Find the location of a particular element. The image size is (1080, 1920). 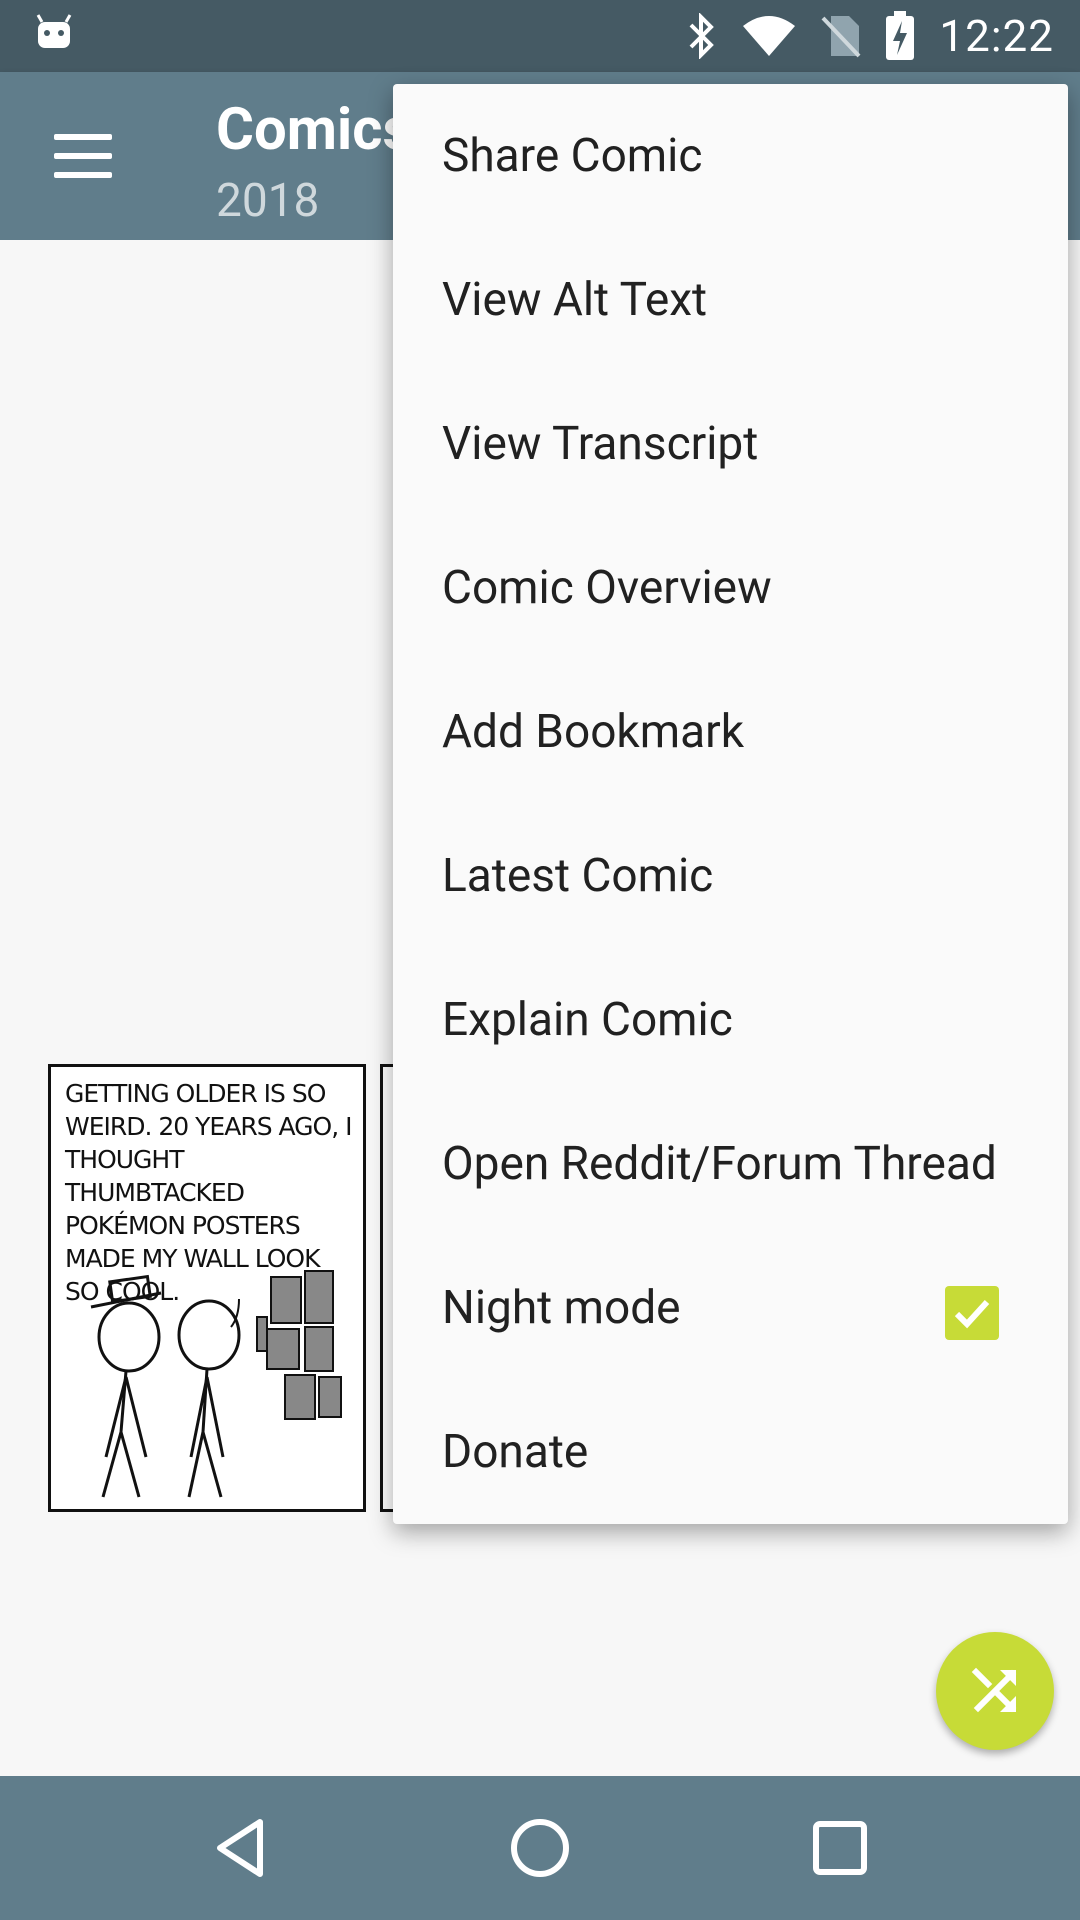

clock: 12:22 is located at coordinates (996, 36).